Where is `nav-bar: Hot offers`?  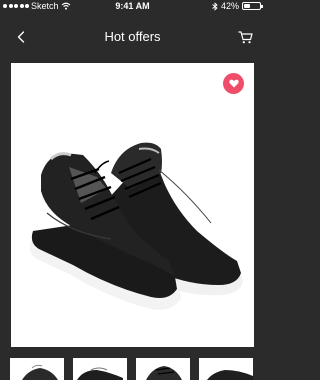 nav-bar: Hot offers is located at coordinates (132, 37).